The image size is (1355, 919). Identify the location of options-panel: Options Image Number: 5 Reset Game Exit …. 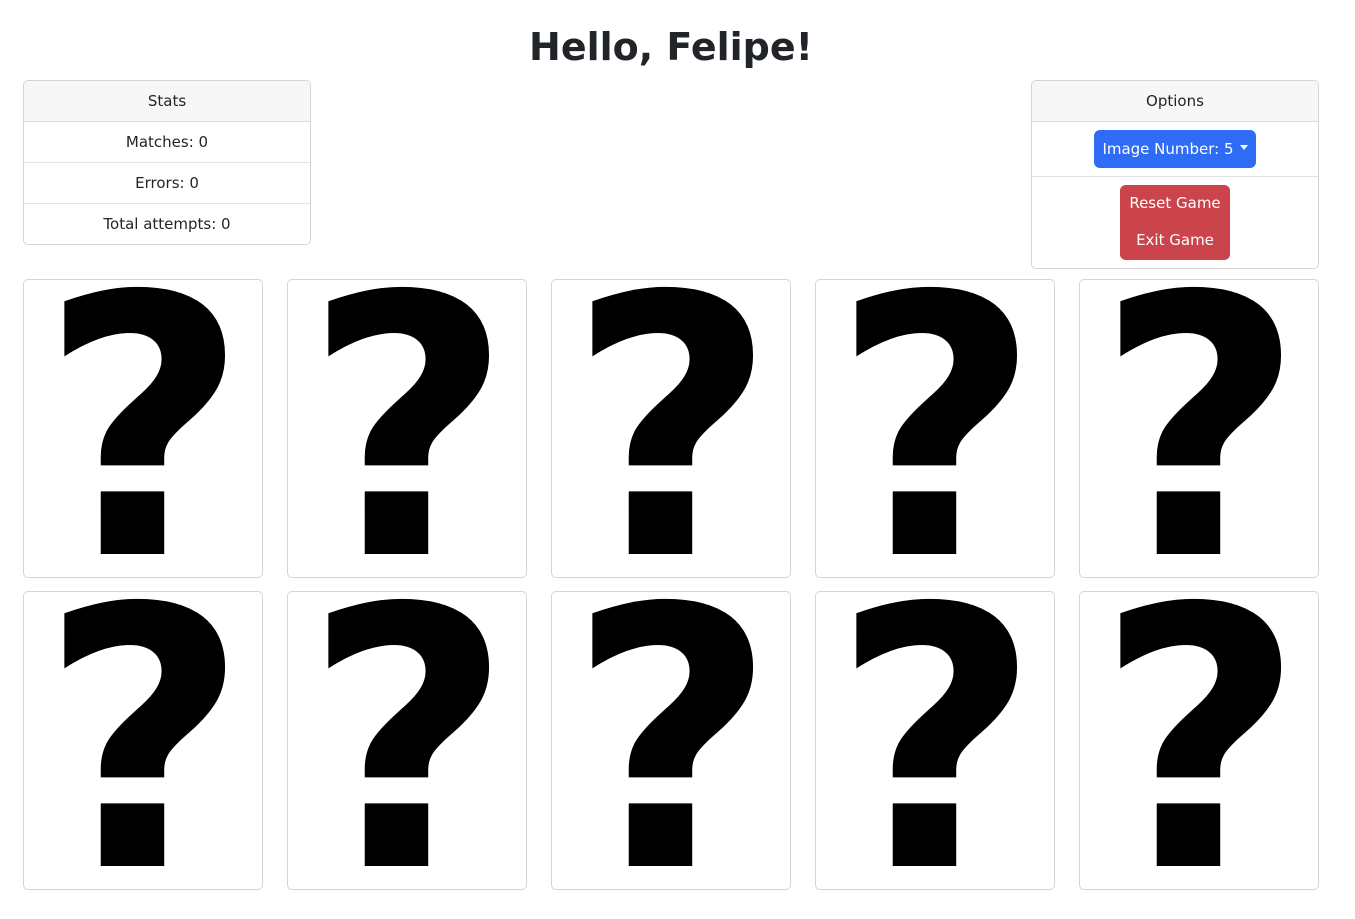
(1175, 174).